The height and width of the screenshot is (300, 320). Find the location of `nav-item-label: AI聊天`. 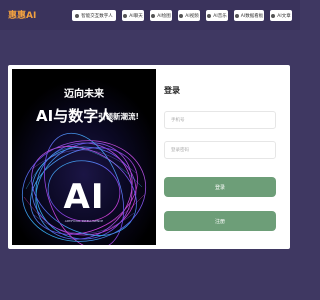

nav-item-label: AI聊天 is located at coordinates (136, 16).